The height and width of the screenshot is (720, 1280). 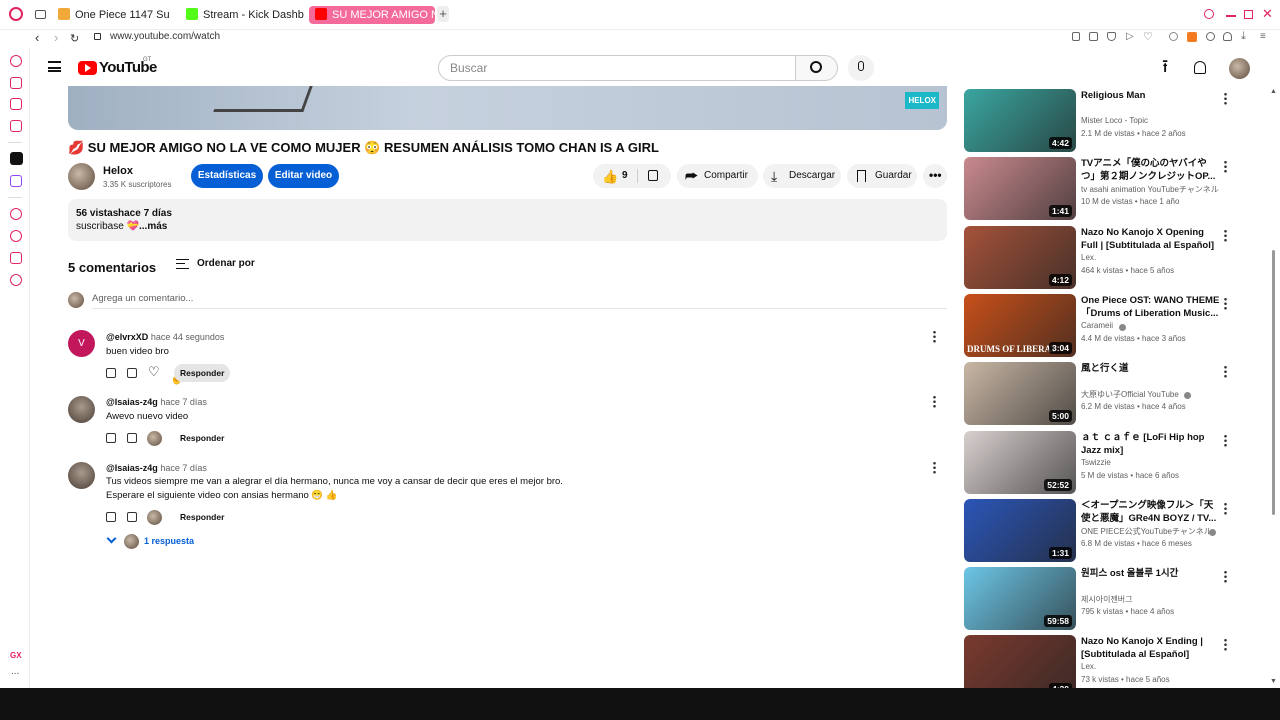 I want to click on video-thumbnail: 52:52, so click(x=1020, y=462).